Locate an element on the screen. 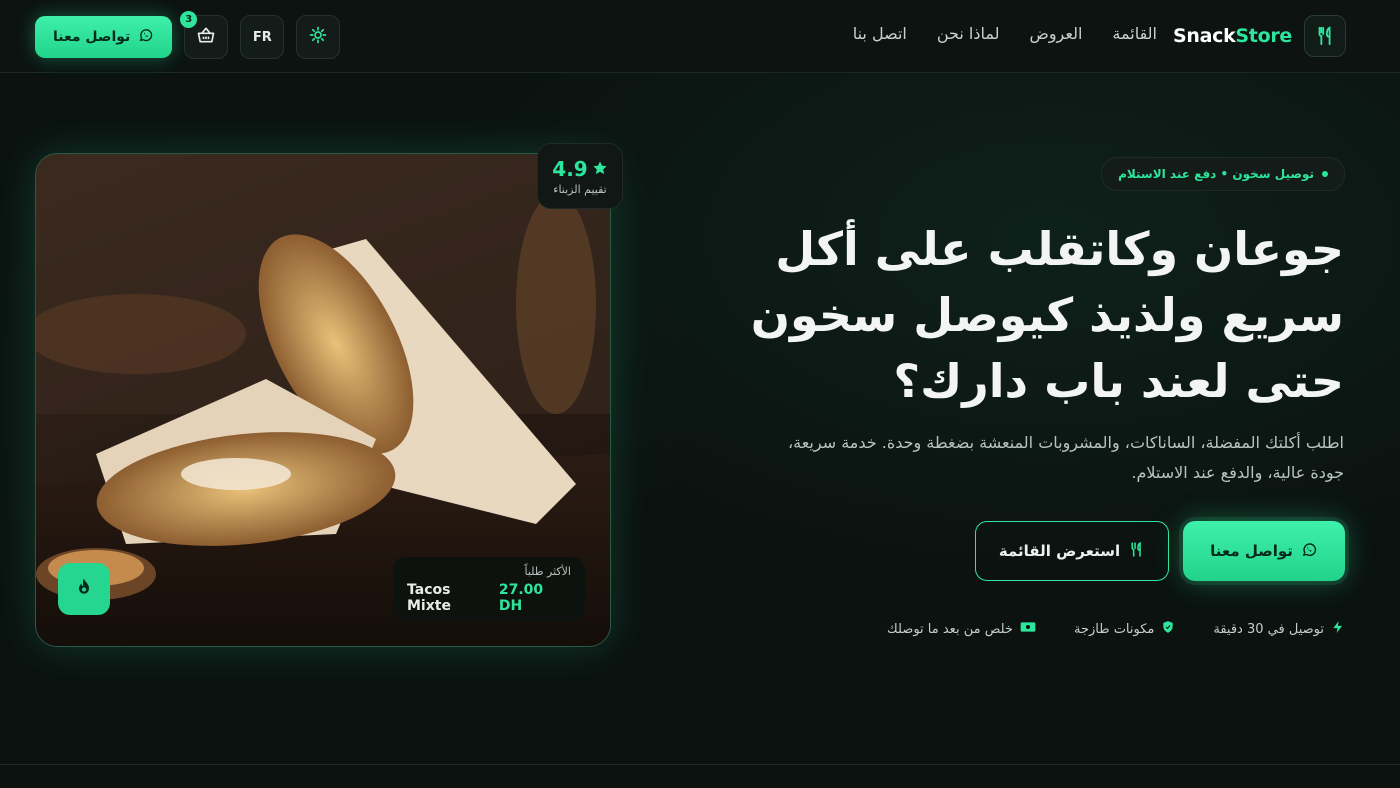 Image resolution: width=1400 pixels, height=788 pixels. browse-menu-button: استعرض القائمة is located at coordinates (1072, 551).